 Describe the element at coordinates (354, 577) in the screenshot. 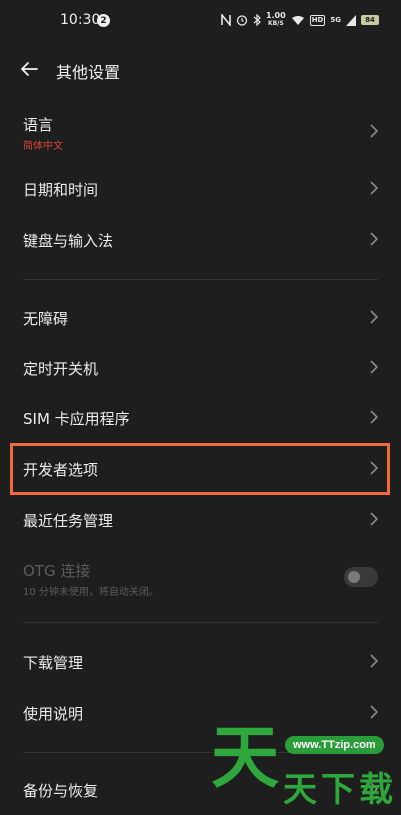

I see `toggle-knob` at that location.